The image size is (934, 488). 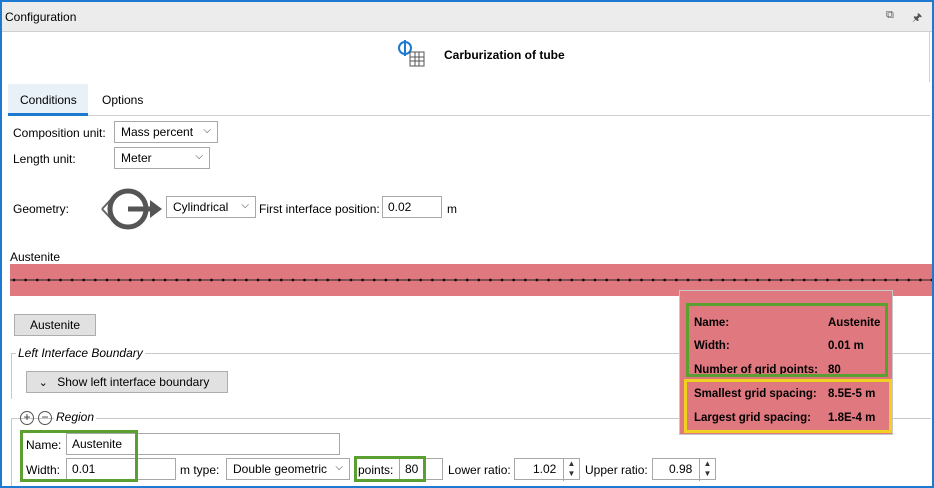 I want to click on show-left-boundary-label: Show left interface boundary, so click(x=133, y=382).